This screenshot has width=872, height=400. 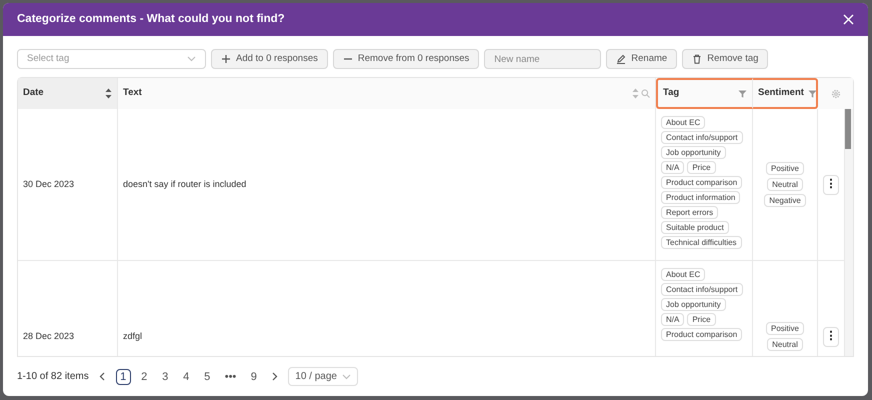 I want to click on scrollbar-thumb, so click(x=848, y=129).